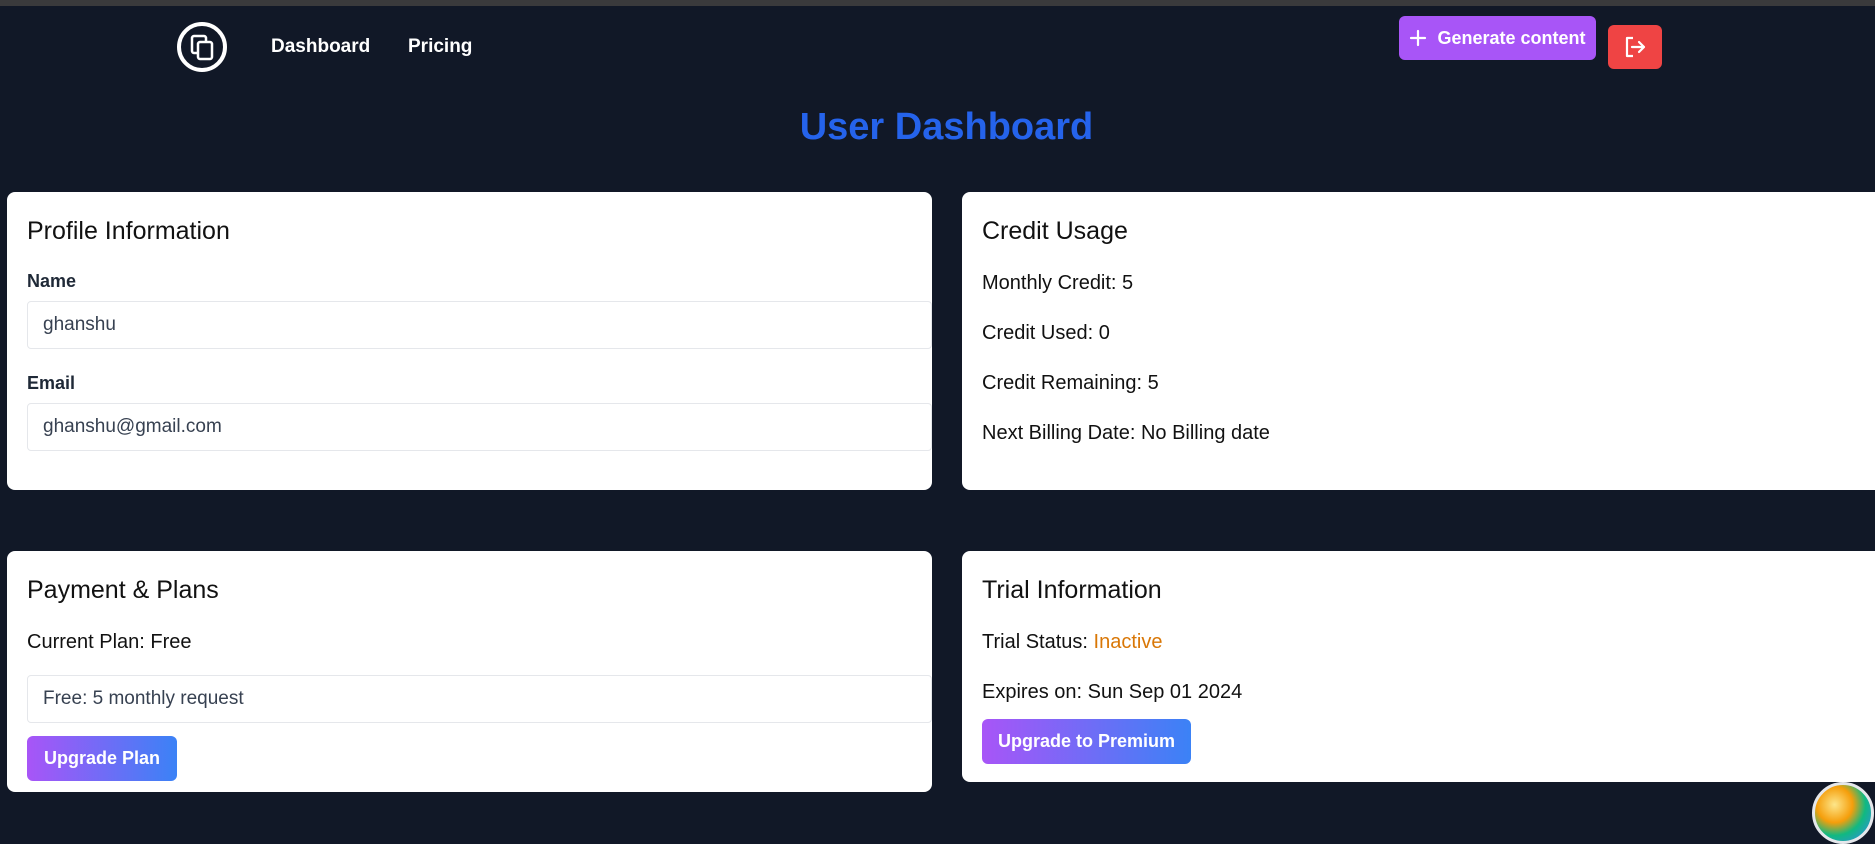 The width and height of the screenshot is (1875, 844). What do you see at coordinates (937, 3) in the screenshot?
I see `browser-top-strip` at bounding box center [937, 3].